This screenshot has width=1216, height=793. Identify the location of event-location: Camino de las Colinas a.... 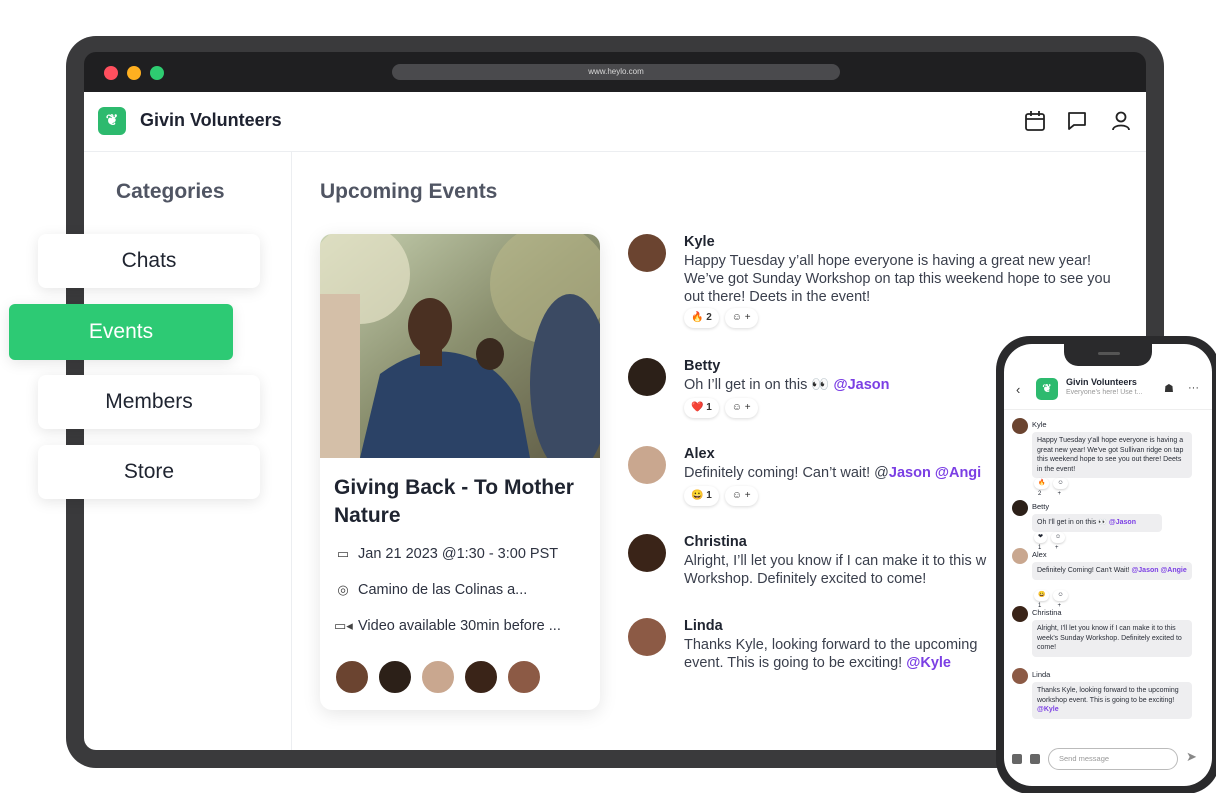
(443, 590).